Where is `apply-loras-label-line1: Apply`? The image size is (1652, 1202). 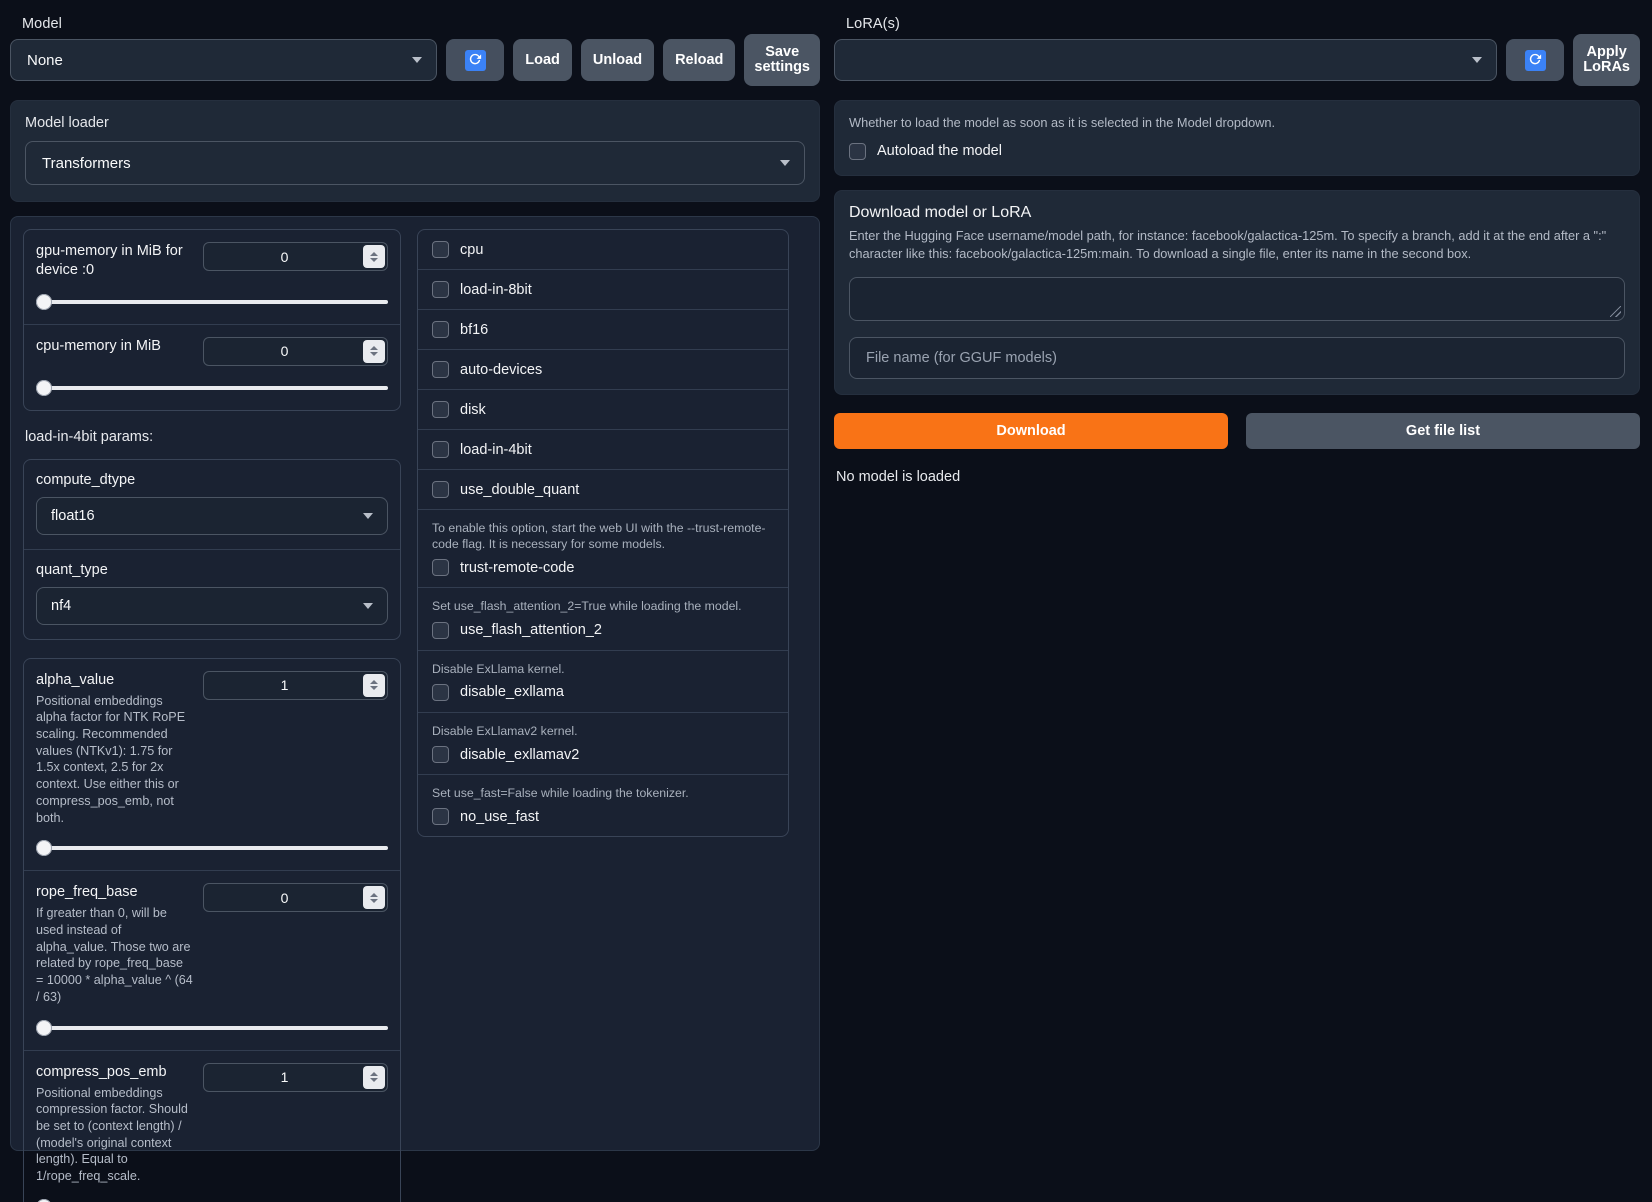 apply-loras-label-line1: Apply is located at coordinates (1606, 51).